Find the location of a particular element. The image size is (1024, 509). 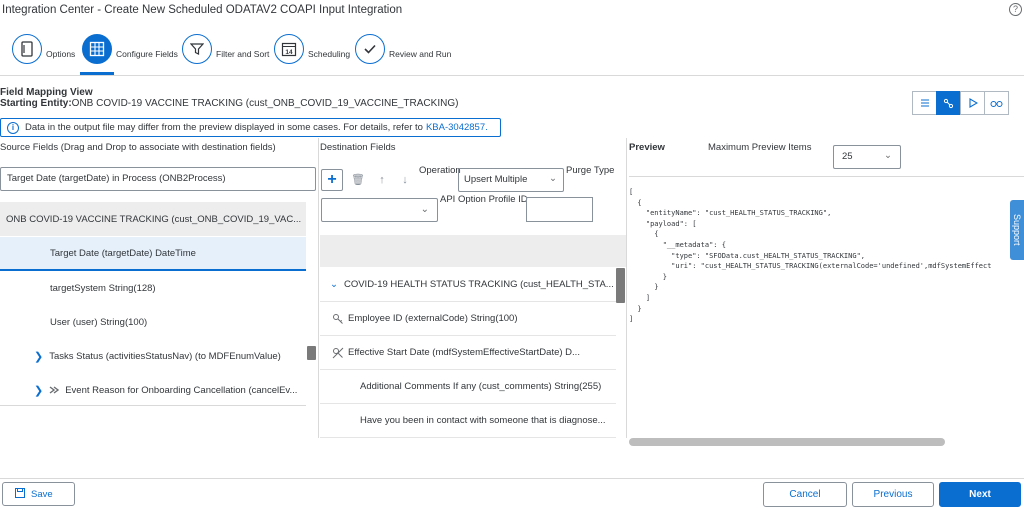

calendar-icon: 14 is located at coordinates (289, 49).